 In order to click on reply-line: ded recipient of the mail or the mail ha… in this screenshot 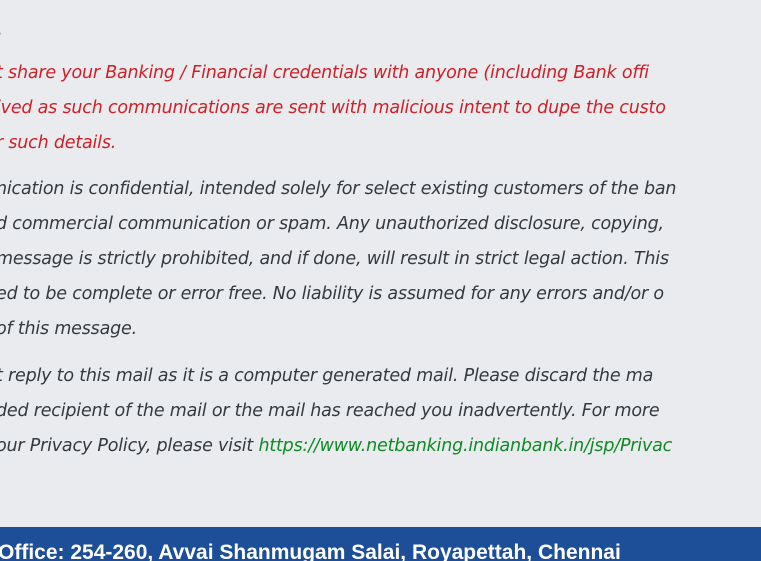, I will do `click(330, 411)`.